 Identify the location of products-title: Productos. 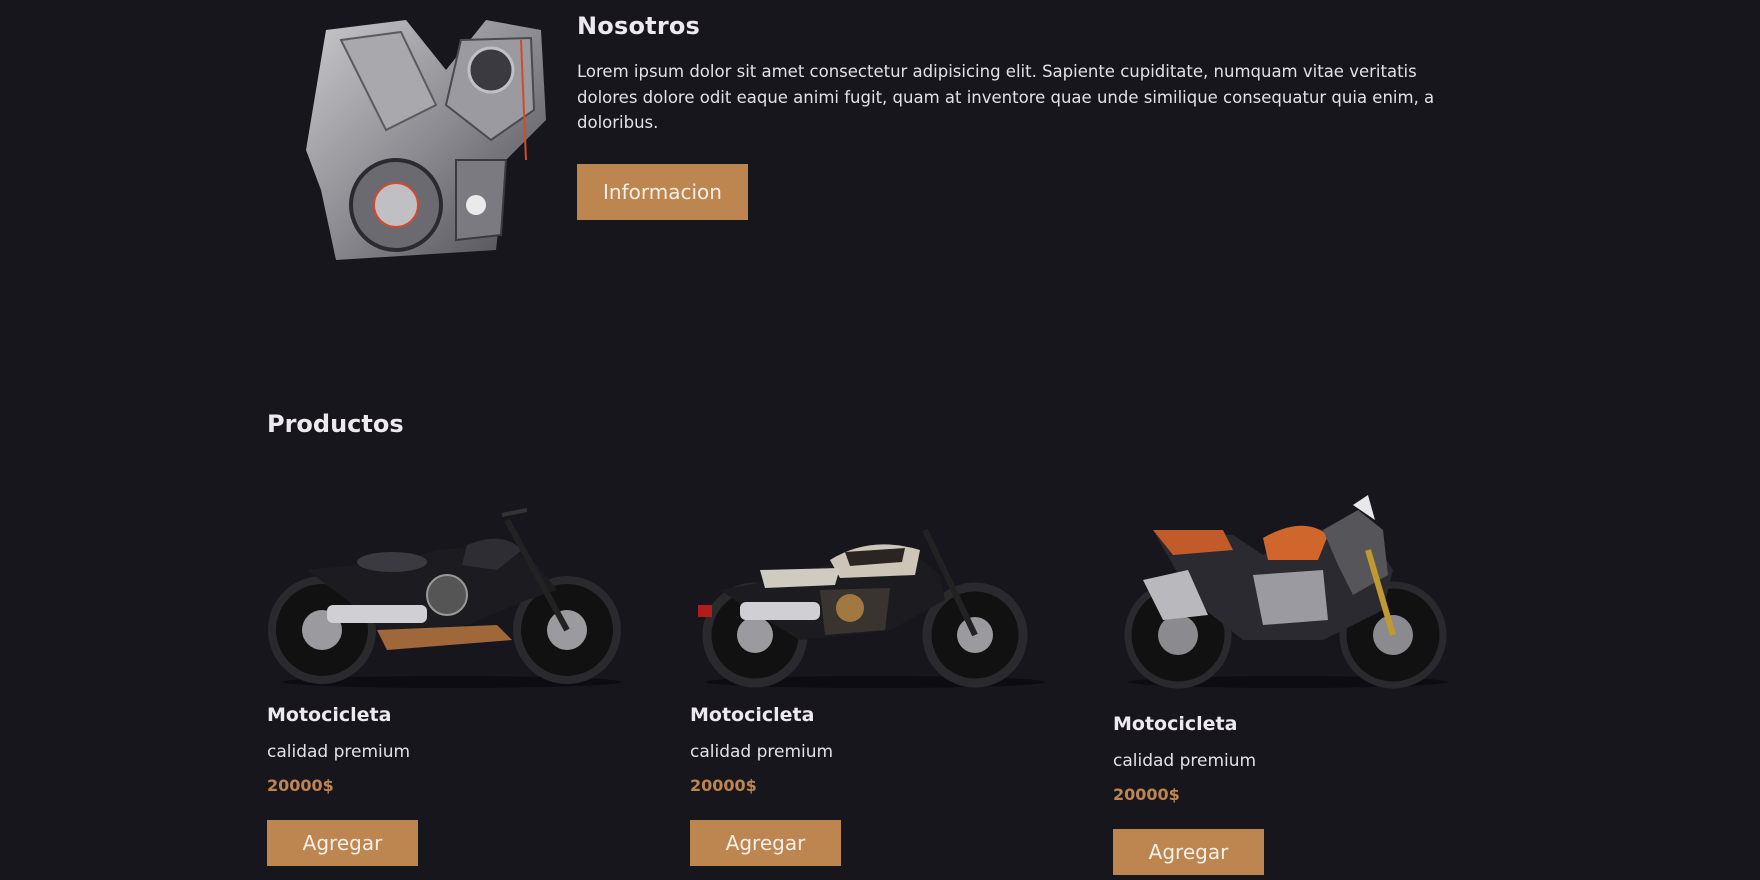
(335, 424).